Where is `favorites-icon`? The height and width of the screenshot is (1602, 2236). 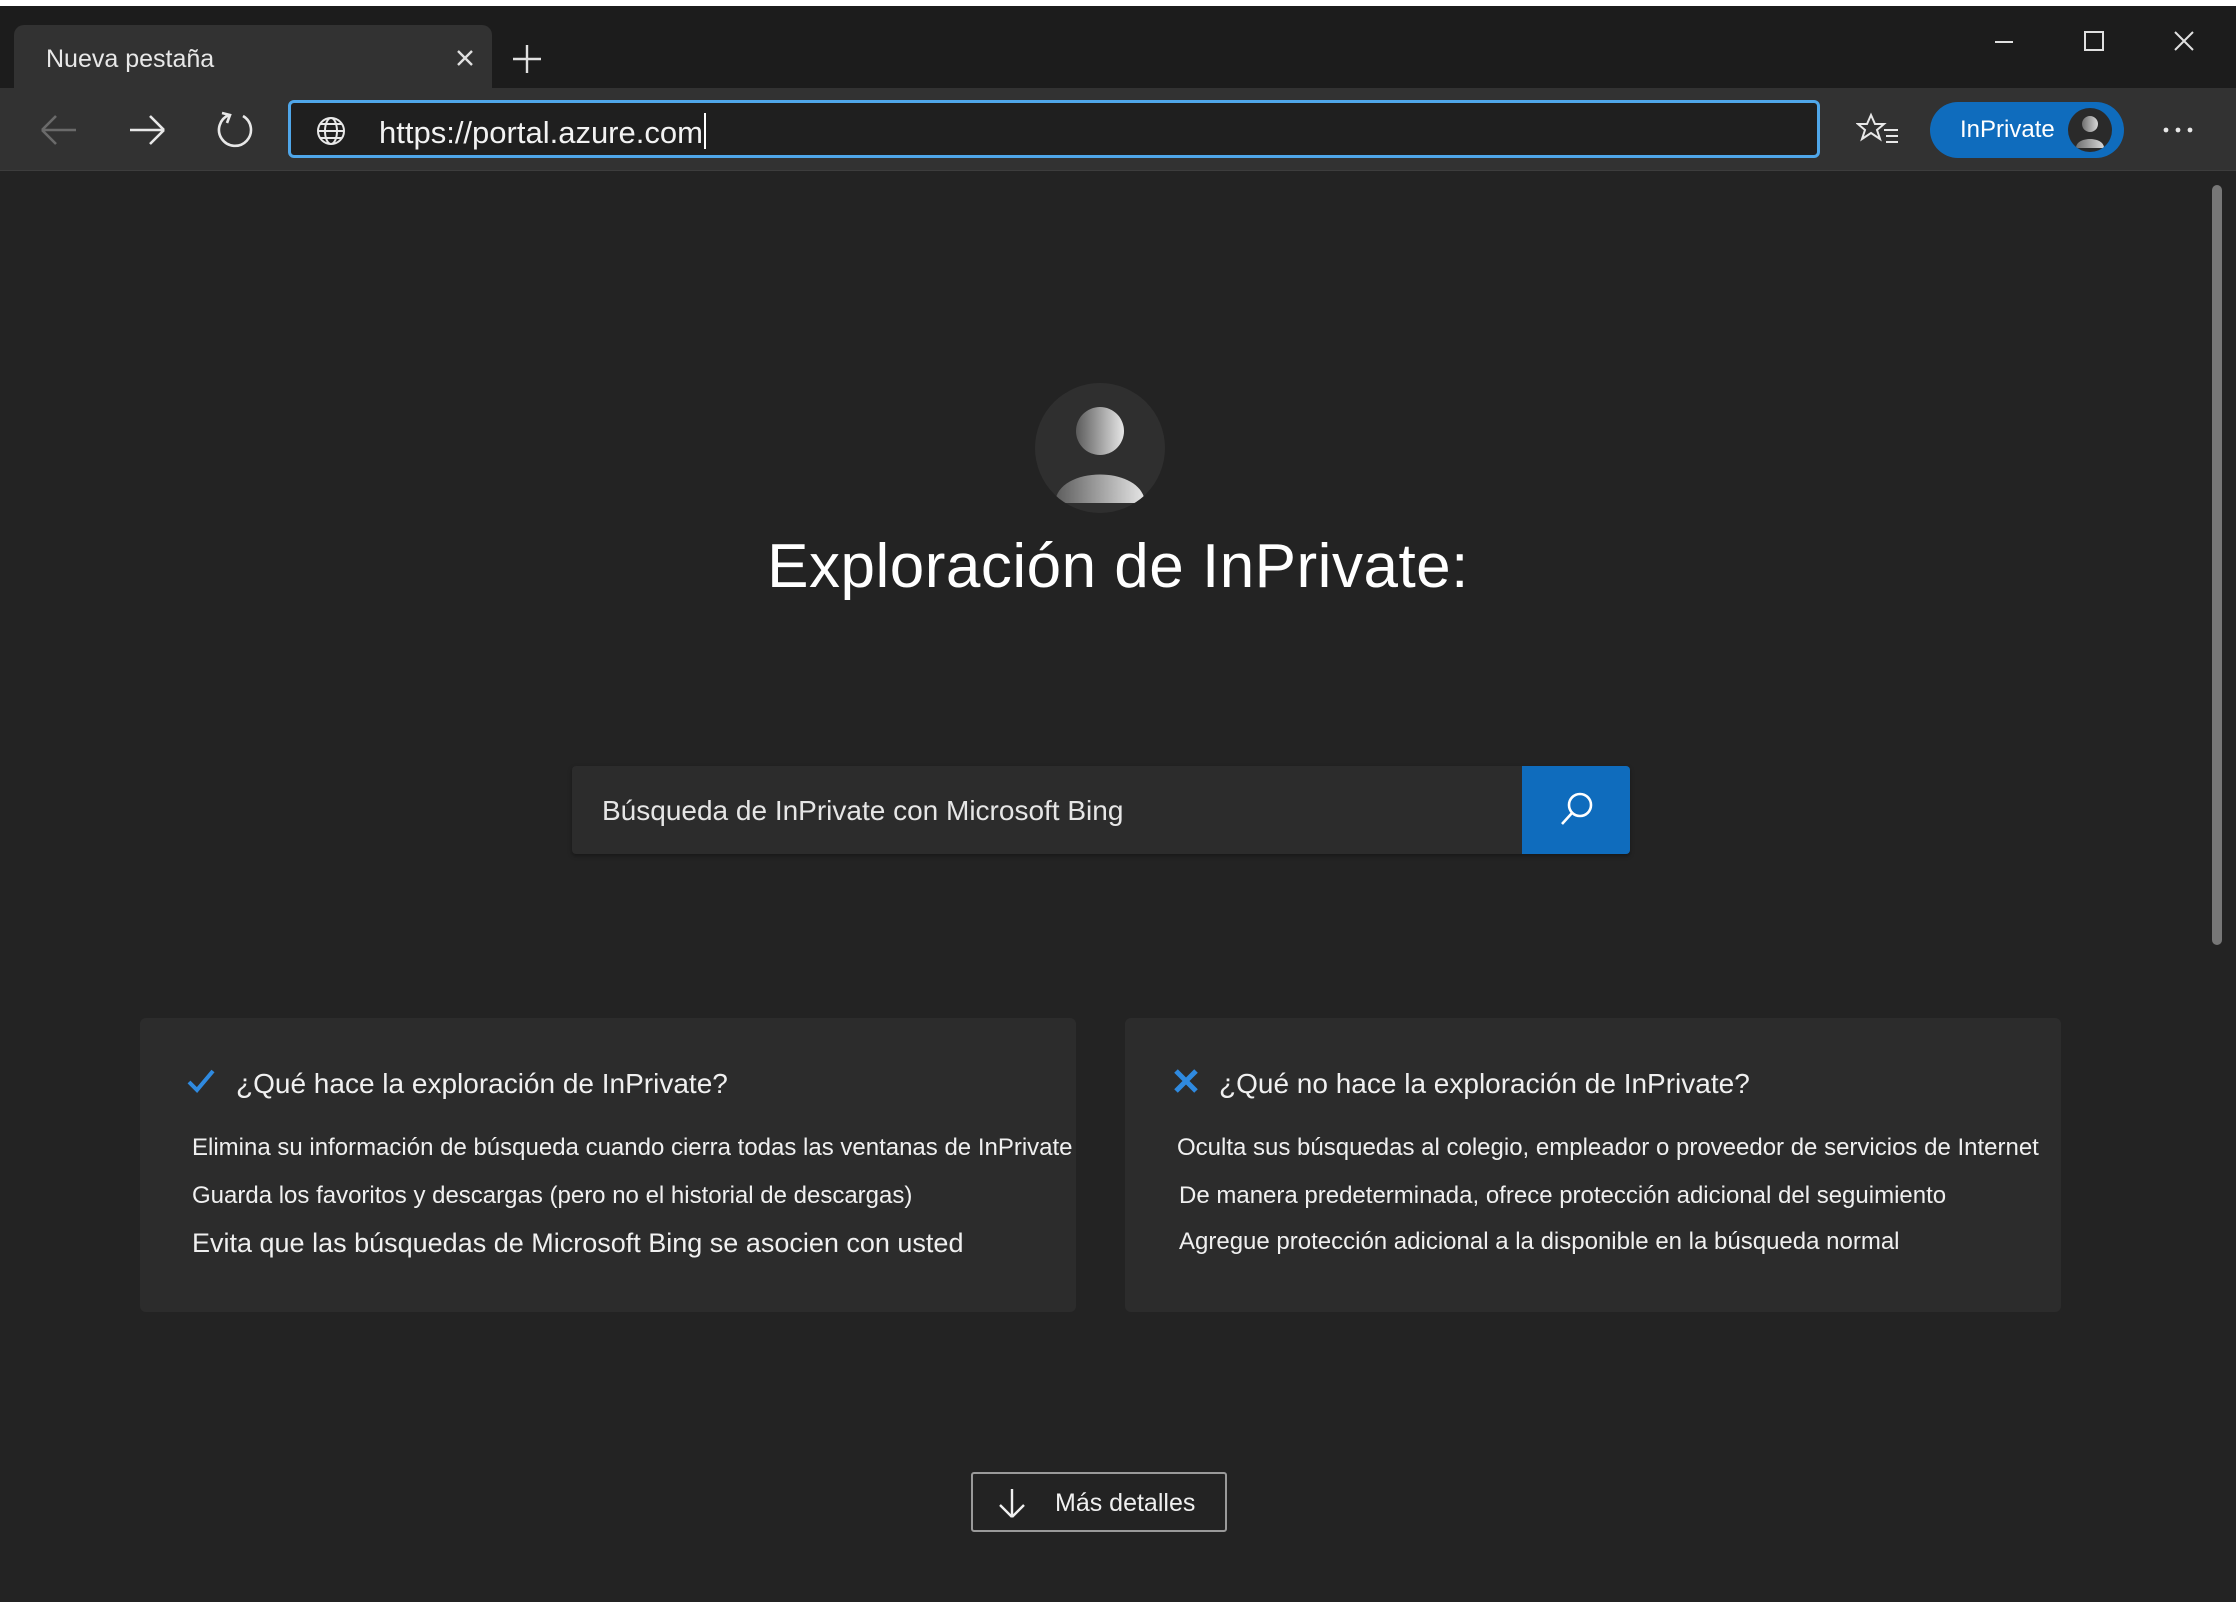 favorites-icon is located at coordinates (1878, 130).